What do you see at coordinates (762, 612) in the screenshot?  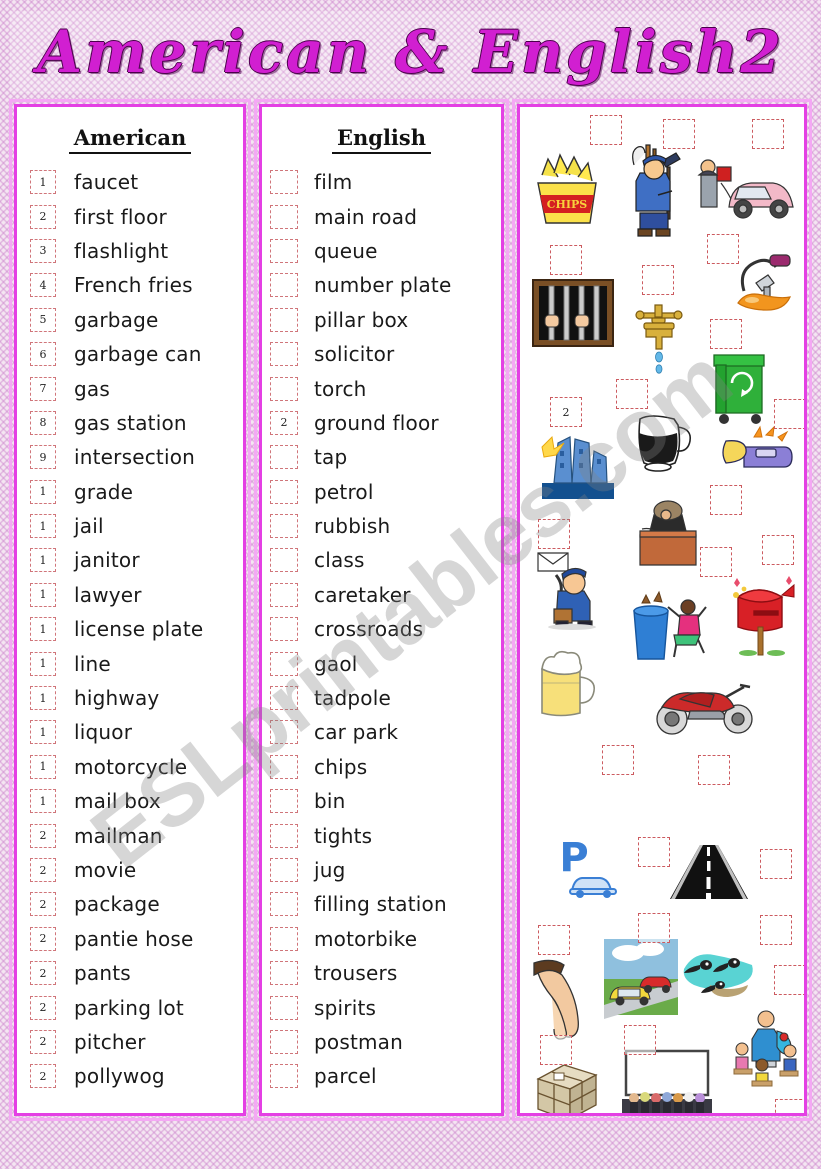 I see `pillar-box-mailbox-image` at bounding box center [762, 612].